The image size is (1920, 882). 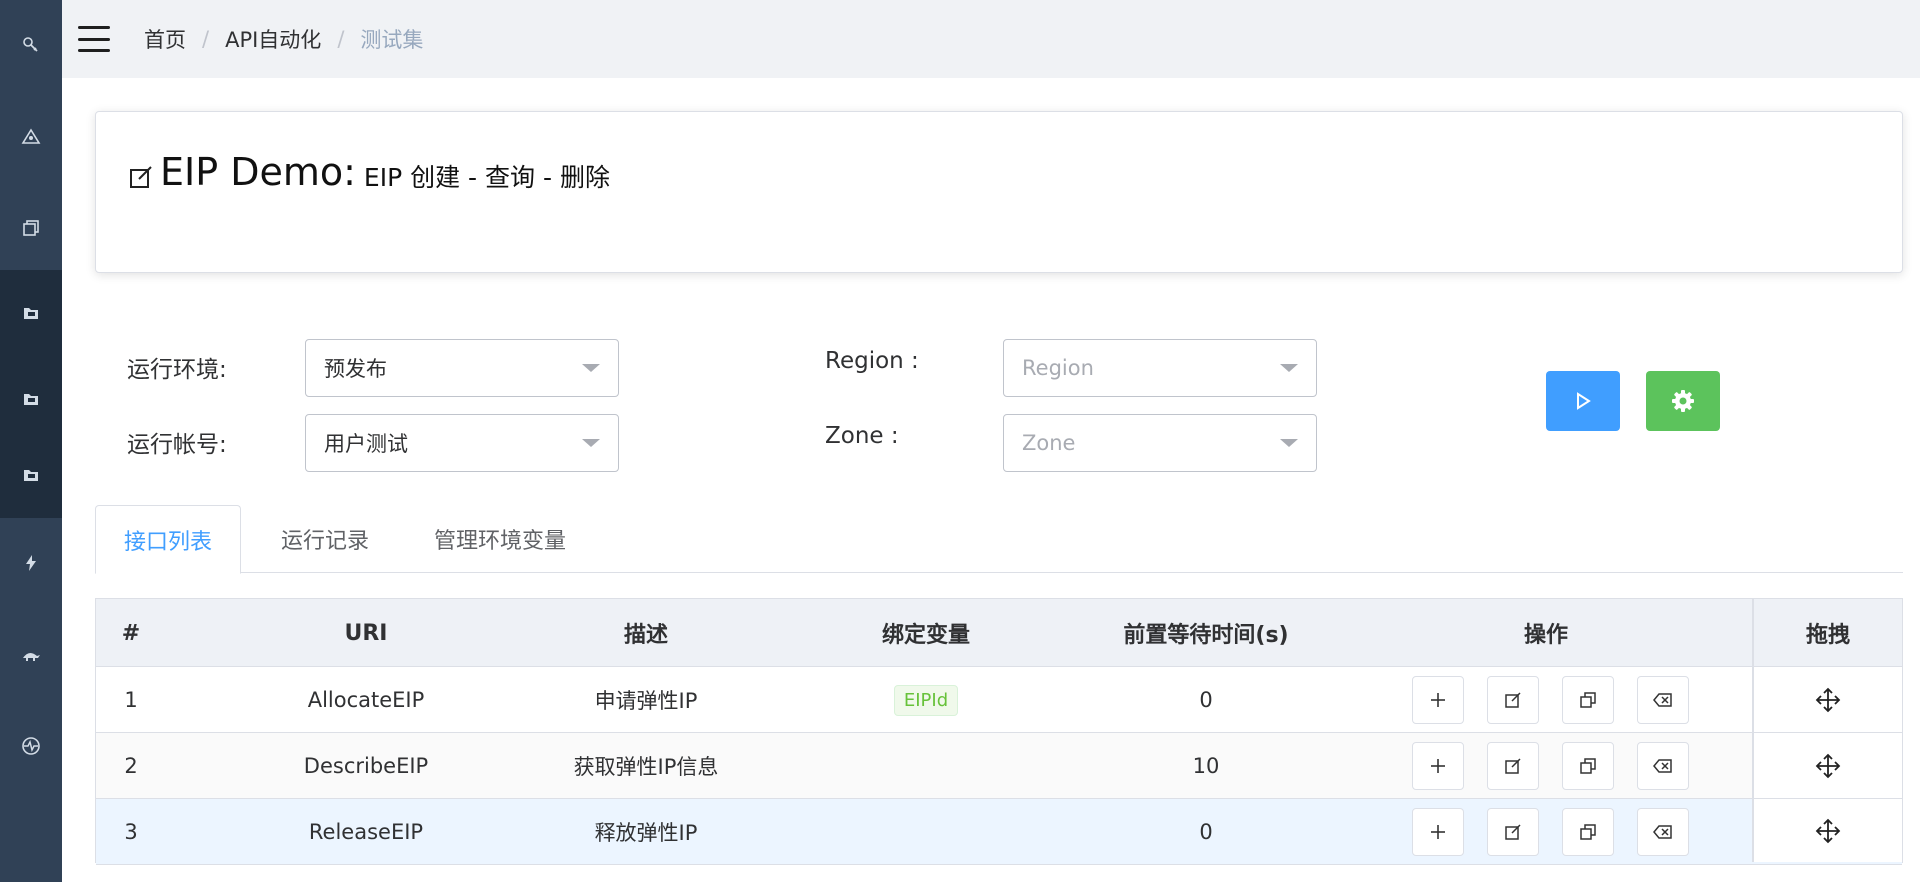 I want to click on cell-wait: 0, so click(x=1206, y=832).